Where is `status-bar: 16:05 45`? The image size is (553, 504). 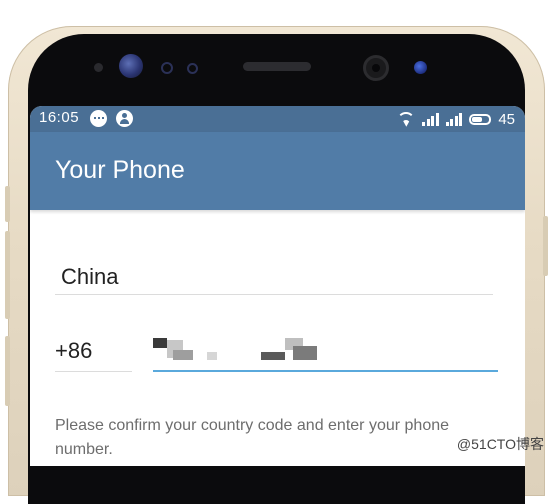 status-bar: 16:05 45 is located at coordinates (277, 119).